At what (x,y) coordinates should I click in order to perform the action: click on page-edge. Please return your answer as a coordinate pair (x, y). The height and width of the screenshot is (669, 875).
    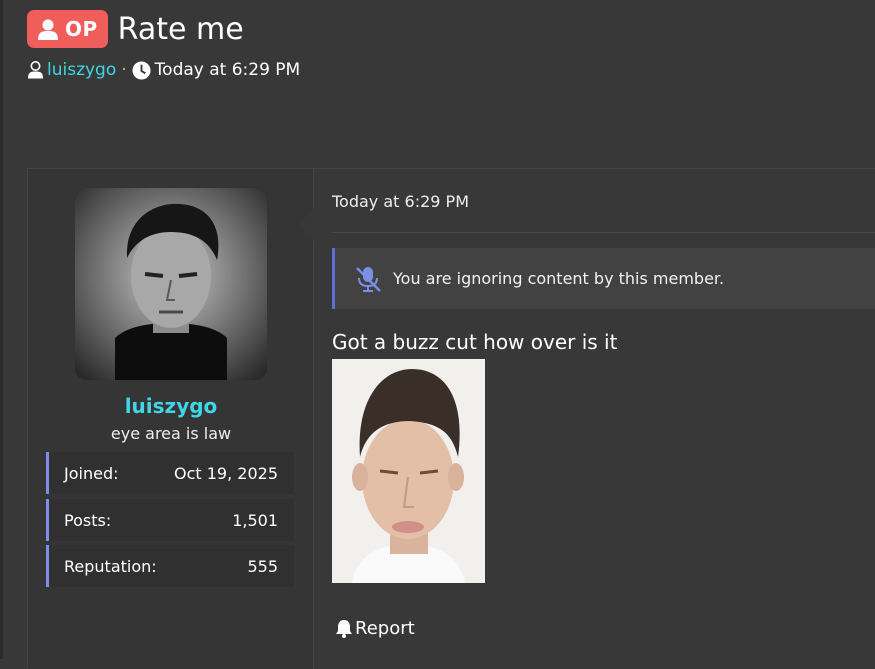
    Looking at the image, I should click on (1, 329).